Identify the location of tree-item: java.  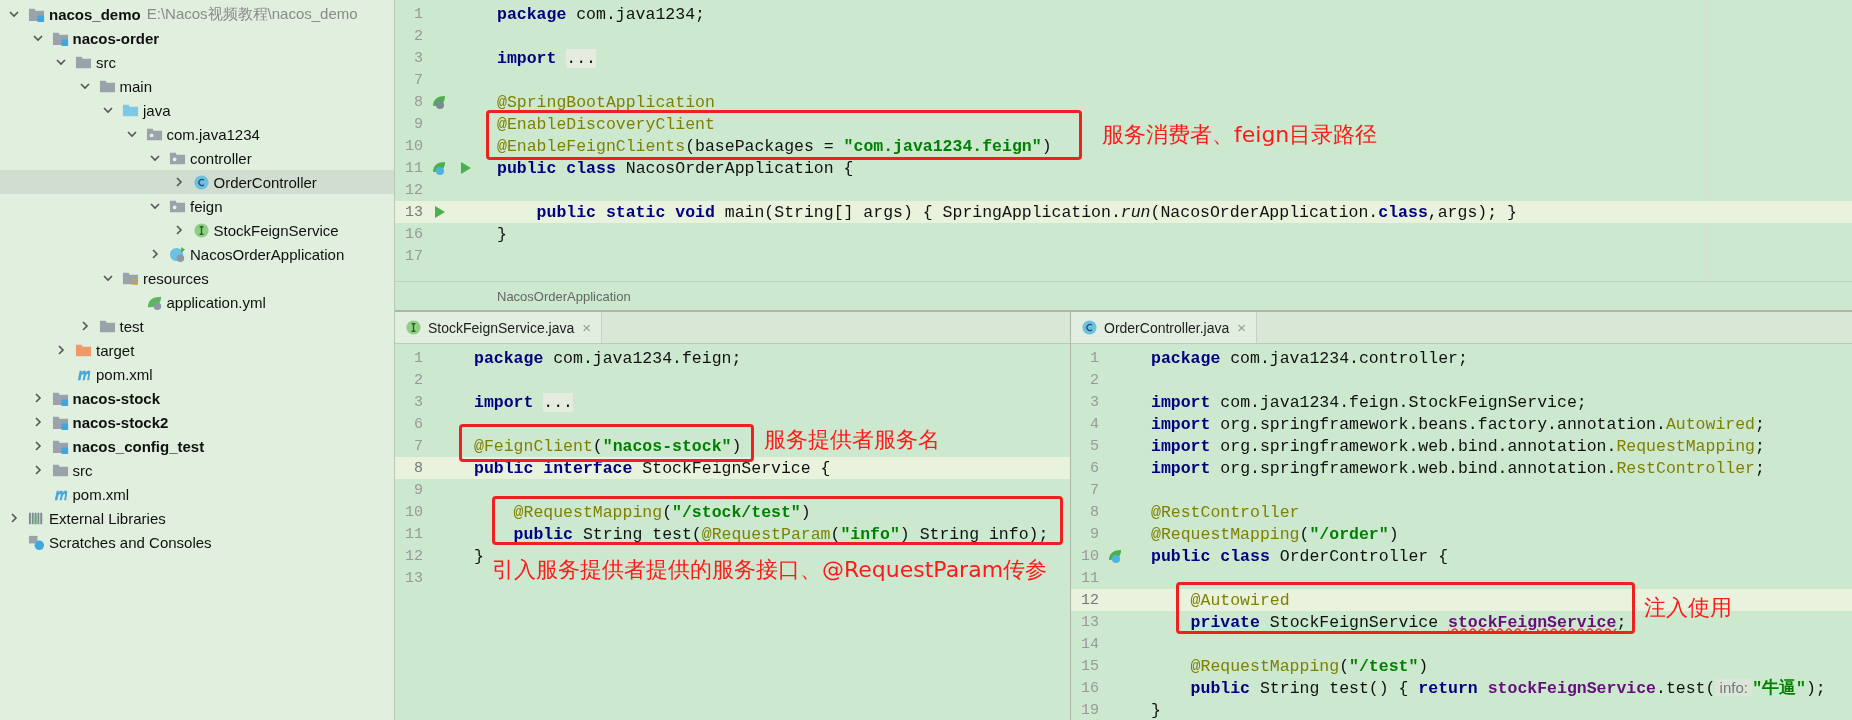
(197, 110).